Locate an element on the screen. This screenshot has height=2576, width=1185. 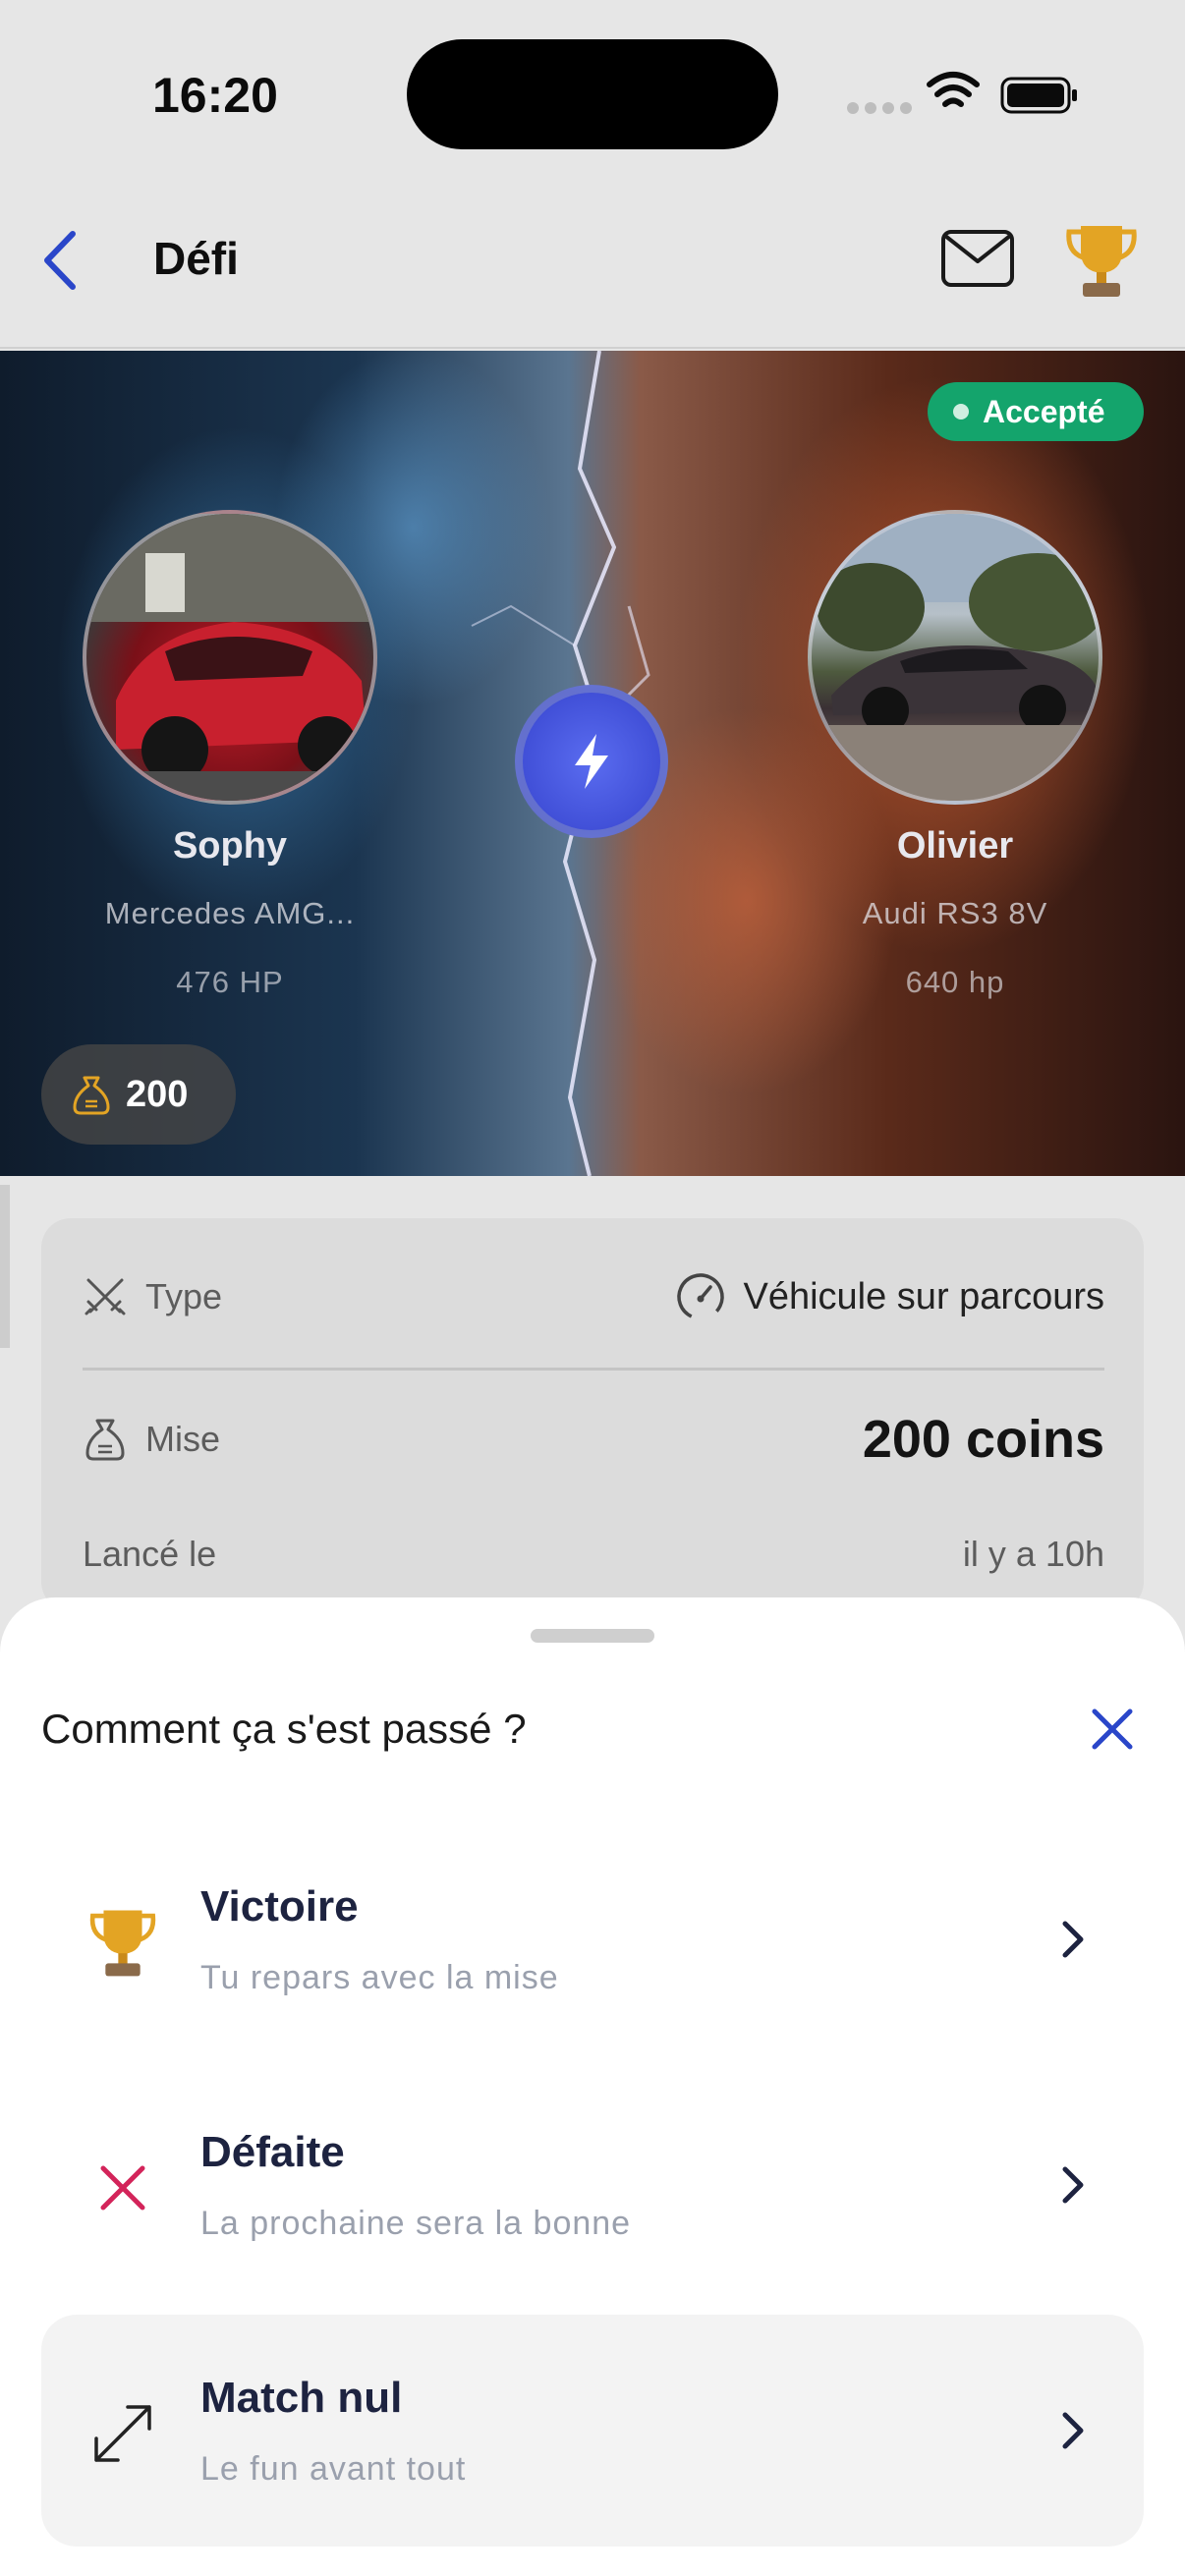
close-icon is located at coordinates (1112, 1729).